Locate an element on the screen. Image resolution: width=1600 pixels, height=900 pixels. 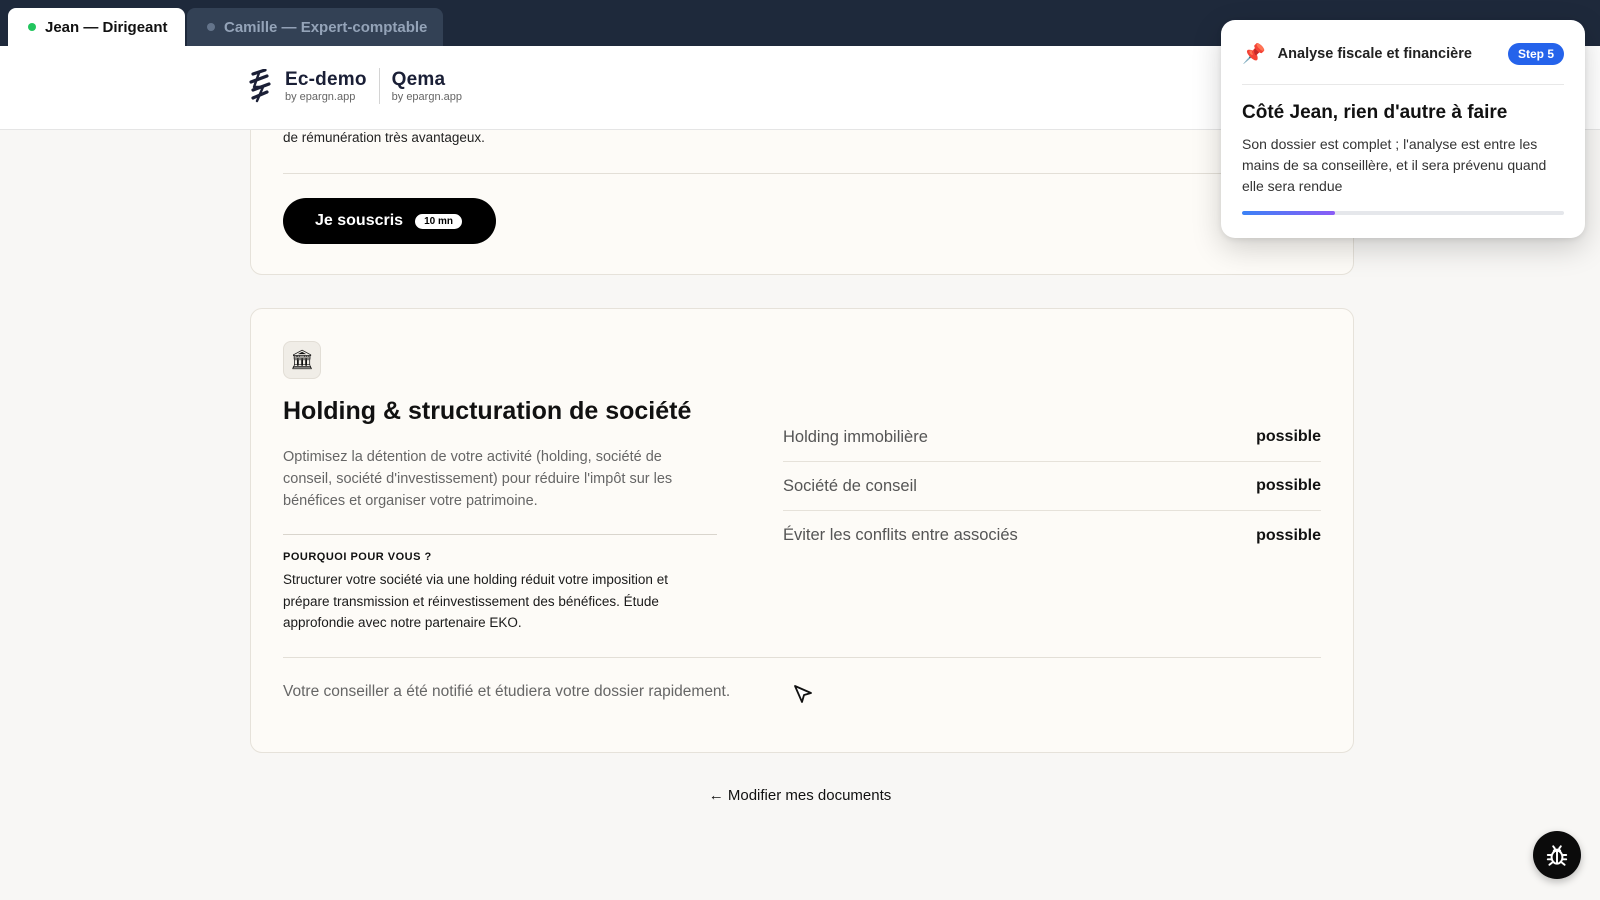
tab-camille-expert-comptable: Camille — Expert-comptable is located at coordinates (315, 27).